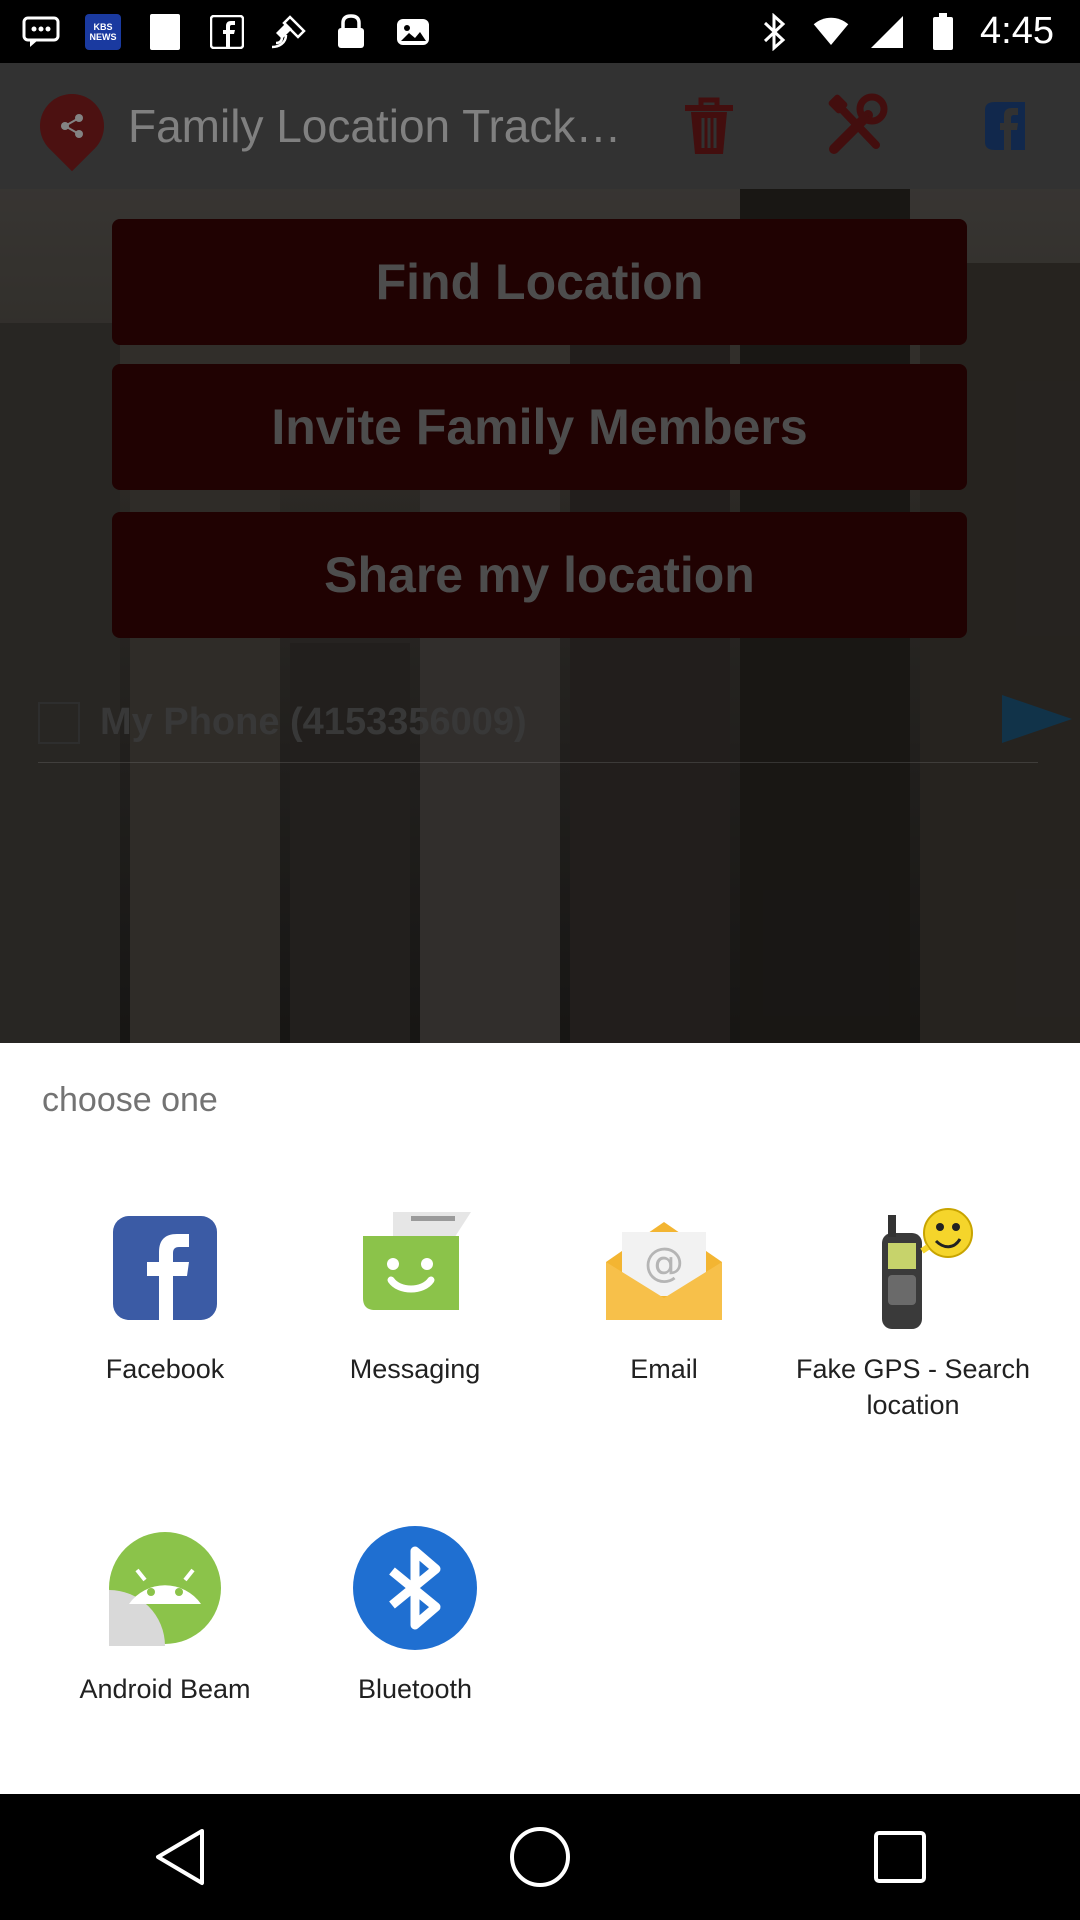 The image size is (1080, 1920). I want to click on share-target-email: @ Email, so click(664, 1295).